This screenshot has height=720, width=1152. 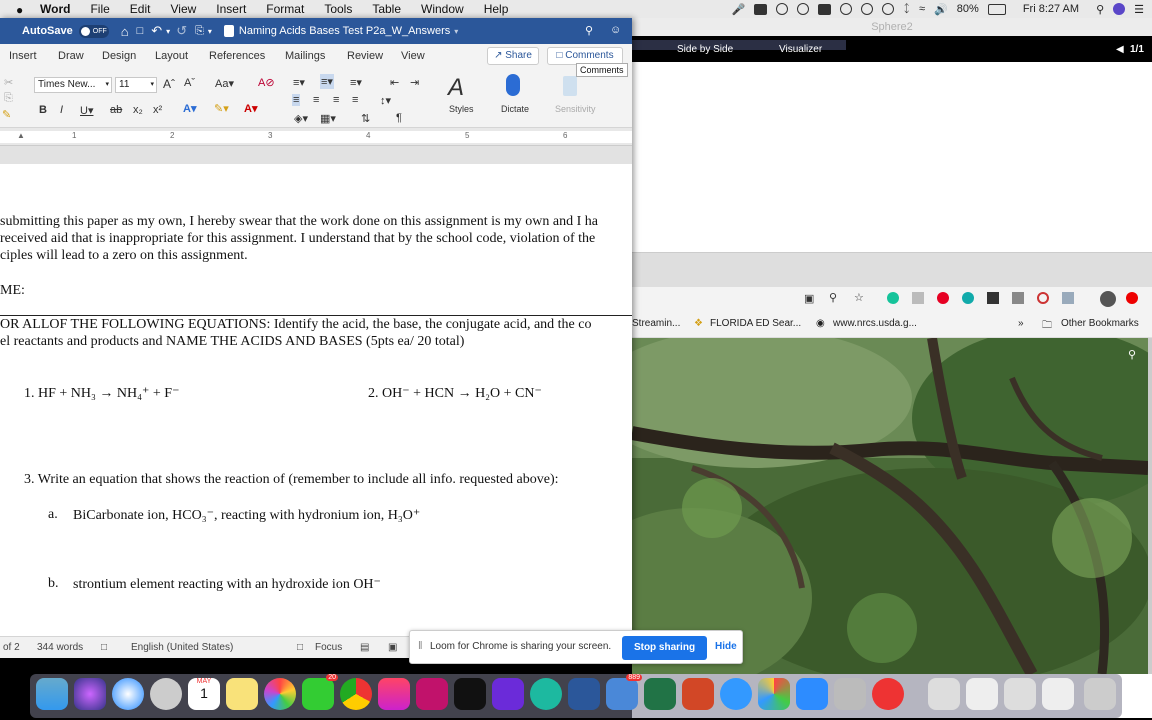 What do you see at coordinates (660, 694) in the screenshot?
I see `excel-icon` at bounding box center [660, 694].